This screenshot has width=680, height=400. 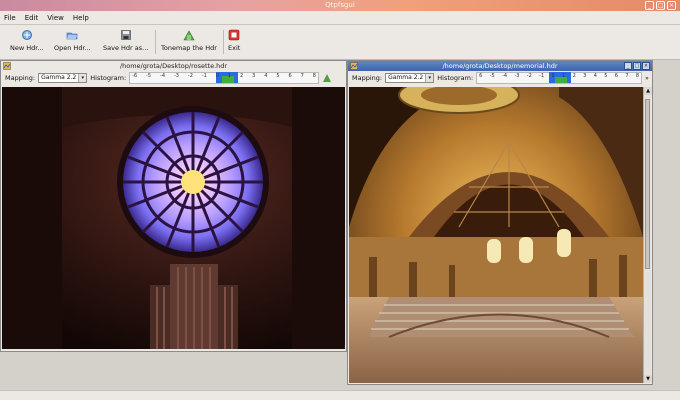 I want to click on vertical-scrollbar: ▲ ▼, so click(x=647, y=235).